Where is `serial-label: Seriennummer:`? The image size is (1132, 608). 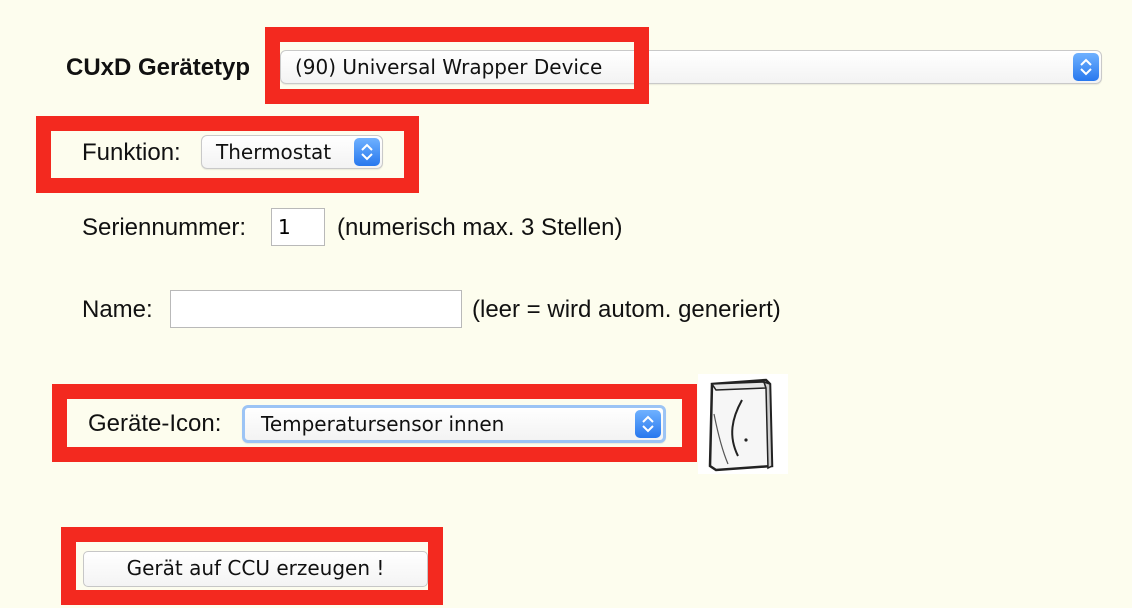 serial-label: Seriennummer: is located at coordinates (164, 227).